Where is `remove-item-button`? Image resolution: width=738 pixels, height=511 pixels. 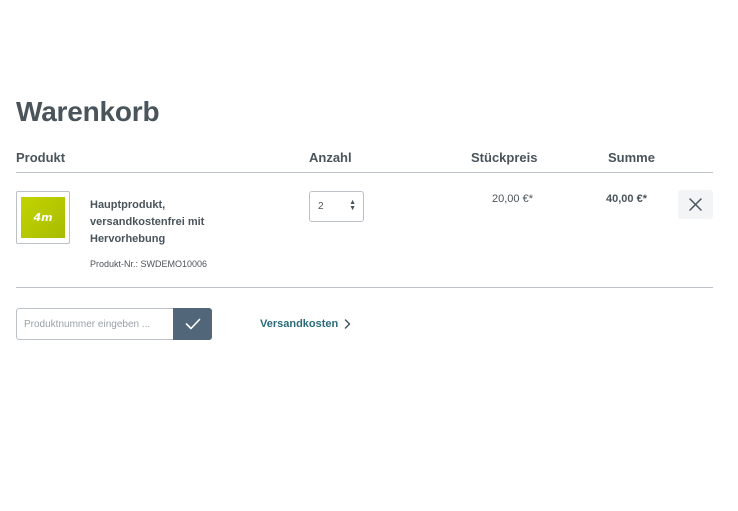 remove-item-button is located at coordinates (695, 204).